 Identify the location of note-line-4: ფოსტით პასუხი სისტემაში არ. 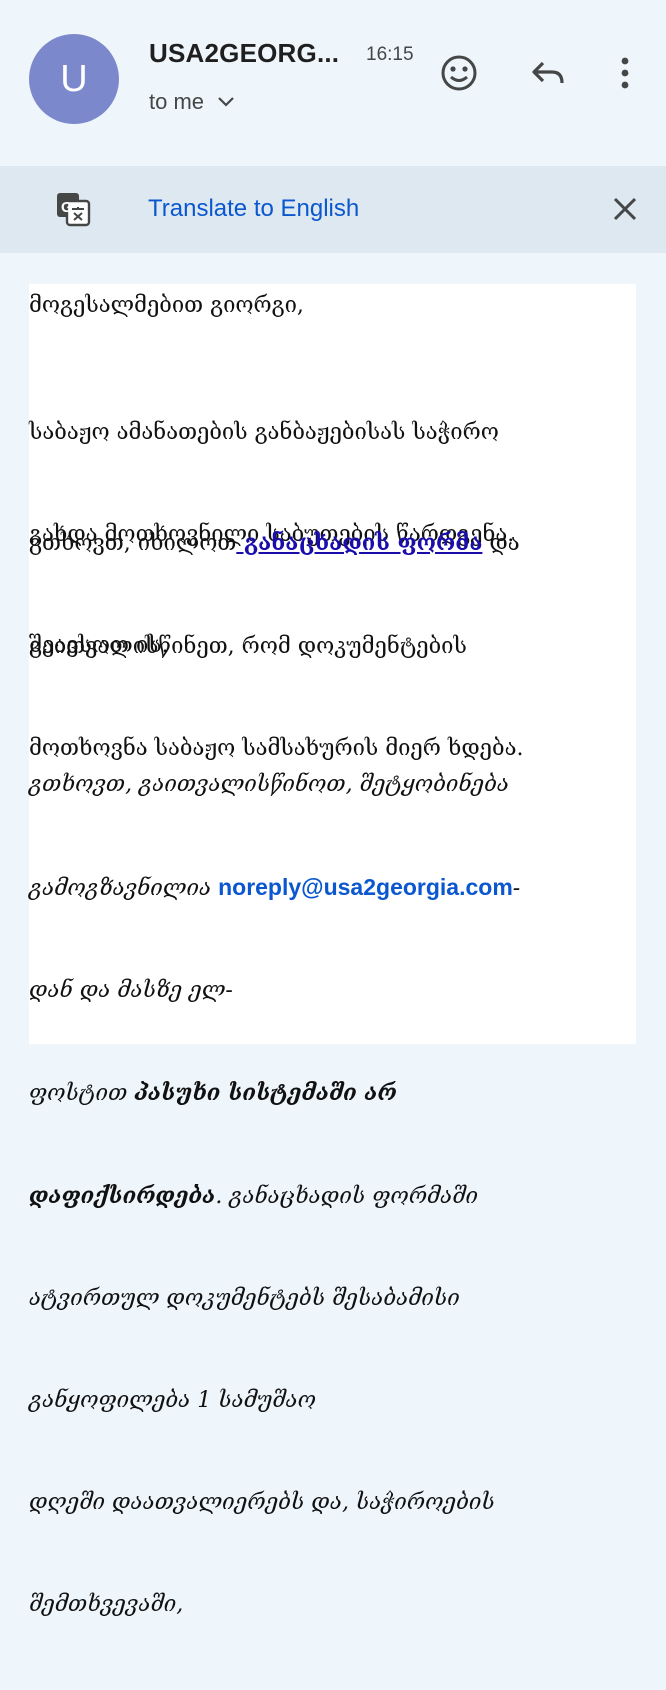
(331, 1093).